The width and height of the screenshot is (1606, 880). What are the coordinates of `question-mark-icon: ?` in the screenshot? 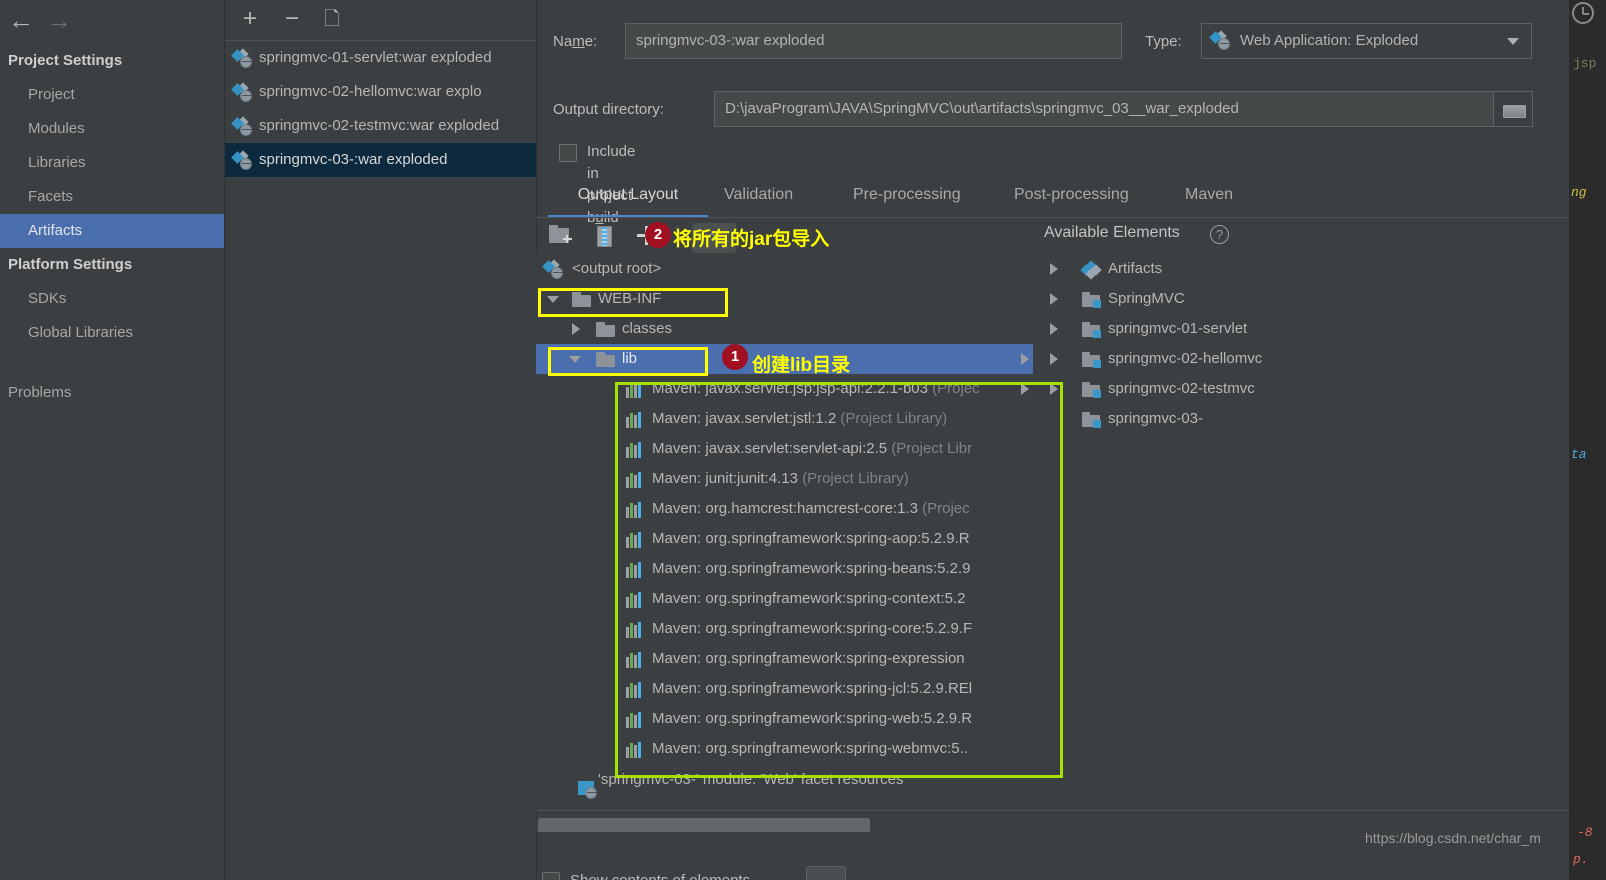 It's located at (1219, 234).